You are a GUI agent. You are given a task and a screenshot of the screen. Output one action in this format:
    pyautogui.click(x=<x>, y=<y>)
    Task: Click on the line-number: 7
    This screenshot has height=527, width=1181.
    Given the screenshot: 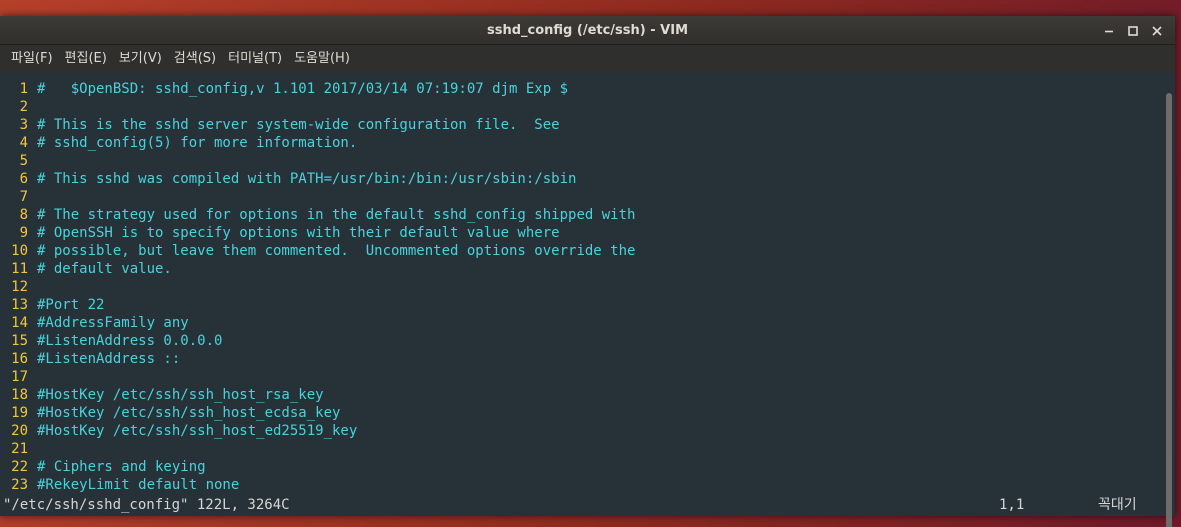 What is the action you would take?
    pyautogui.click(x=23, y=197)
    